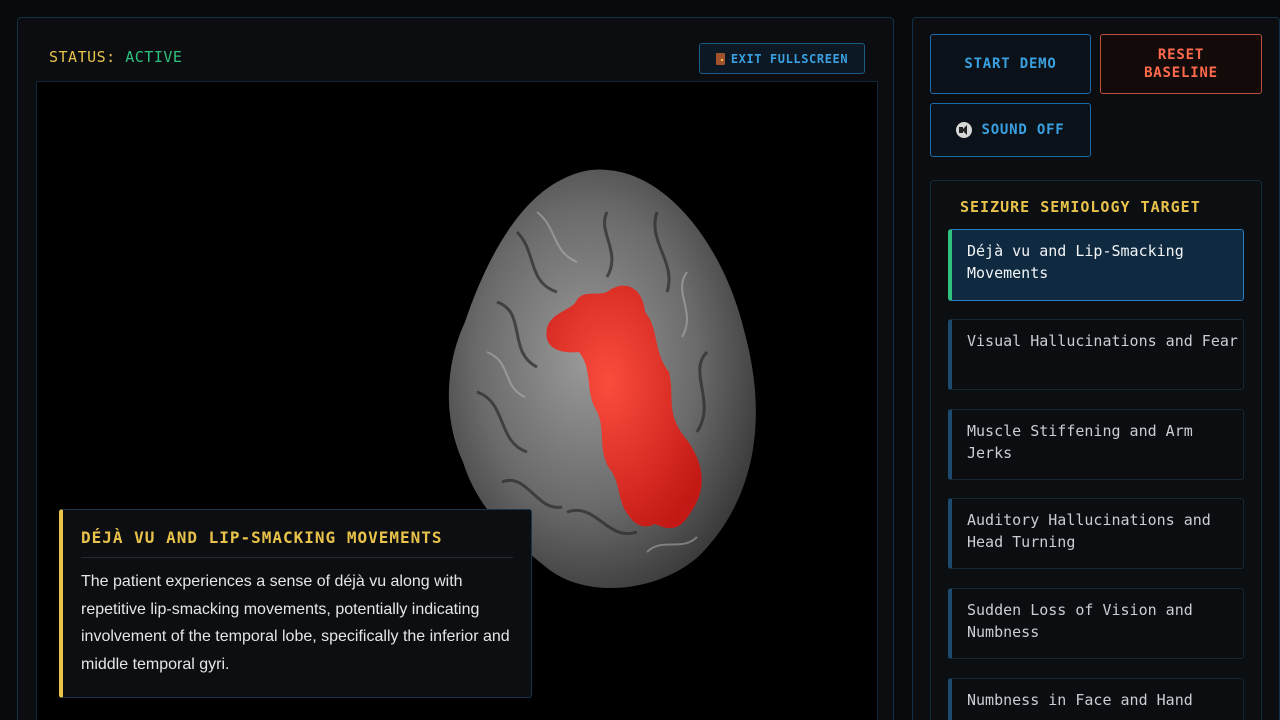 The width and height of the screenshot is (1280, 720). What do you see at coordinates (964, 130) in the screenshot?
I see `mute-speaker-icon` at bounding box center [964, 130].